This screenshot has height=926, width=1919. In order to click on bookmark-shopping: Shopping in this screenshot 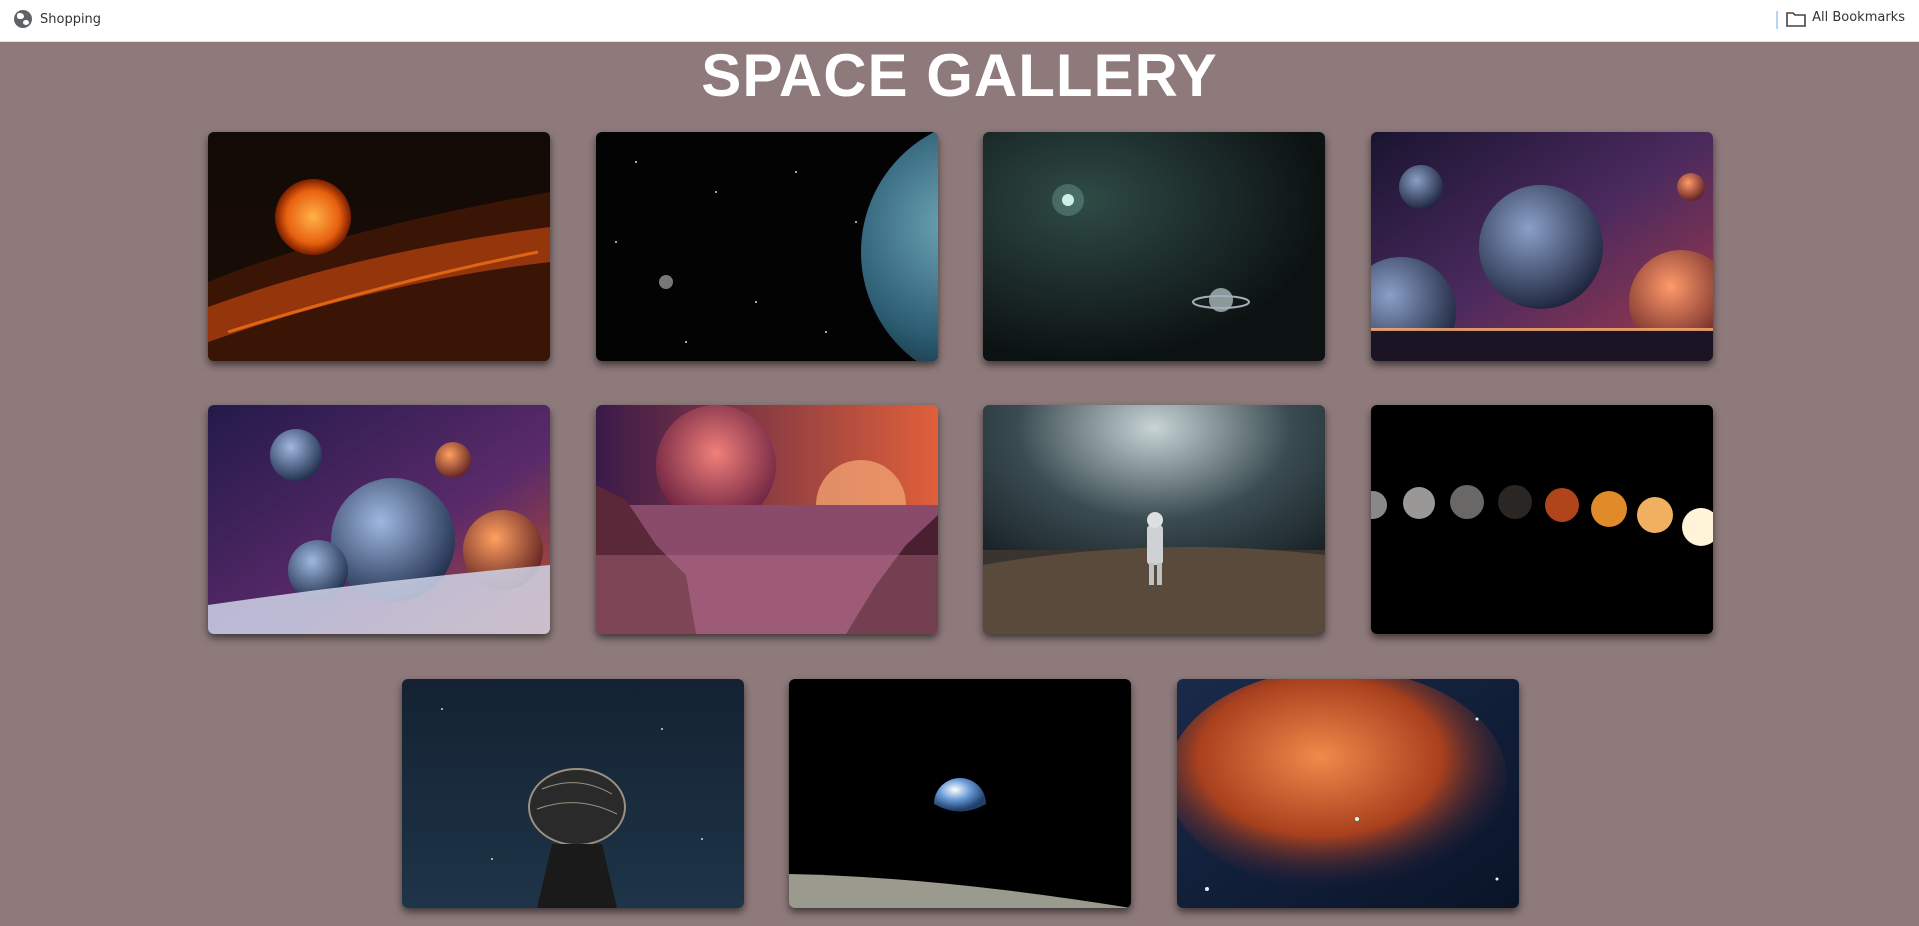, I will do `click(57, 19)`.